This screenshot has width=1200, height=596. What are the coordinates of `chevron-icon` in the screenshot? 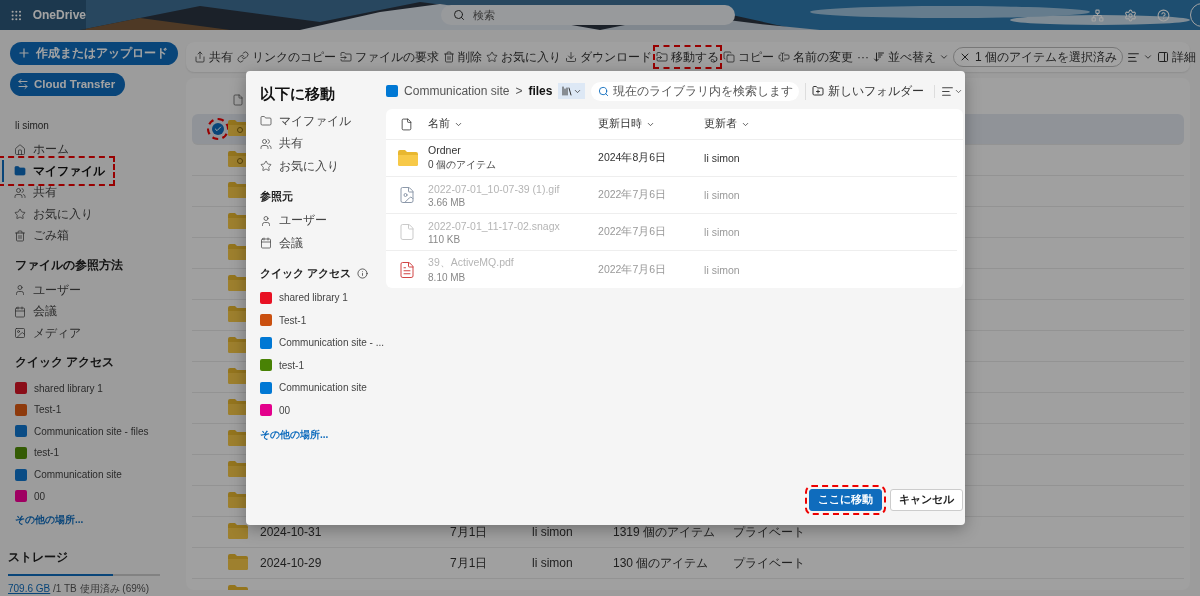 It's located at (944, 57).